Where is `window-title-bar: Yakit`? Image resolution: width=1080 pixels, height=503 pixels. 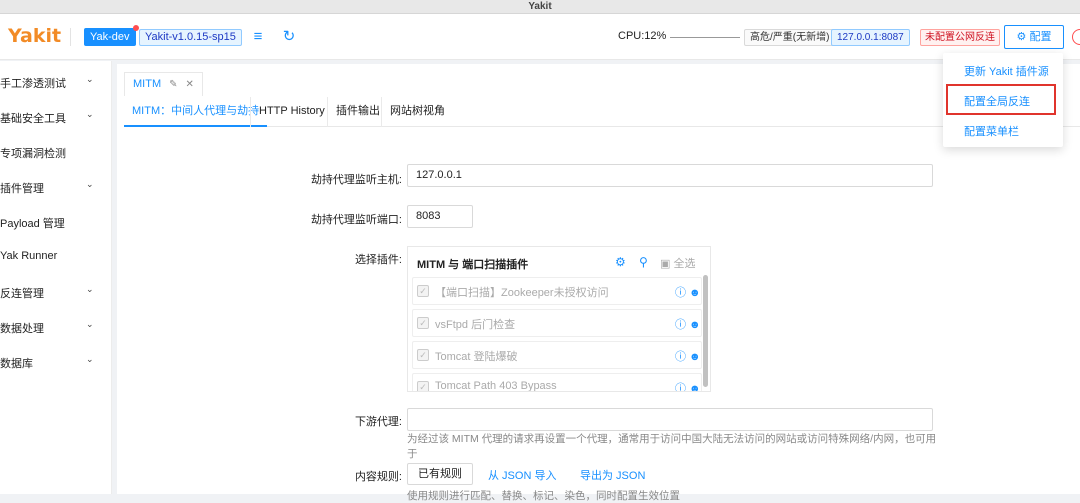
window-title-bar: Yakit is located at coordinates (540, 7).